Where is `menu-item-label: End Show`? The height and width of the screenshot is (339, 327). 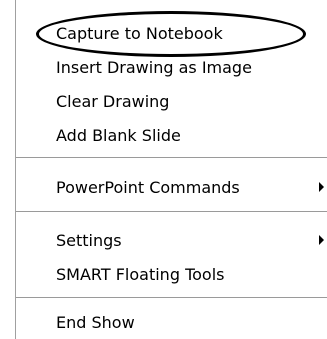 menu-item-label: End Show is located at coordinates (95, 322).